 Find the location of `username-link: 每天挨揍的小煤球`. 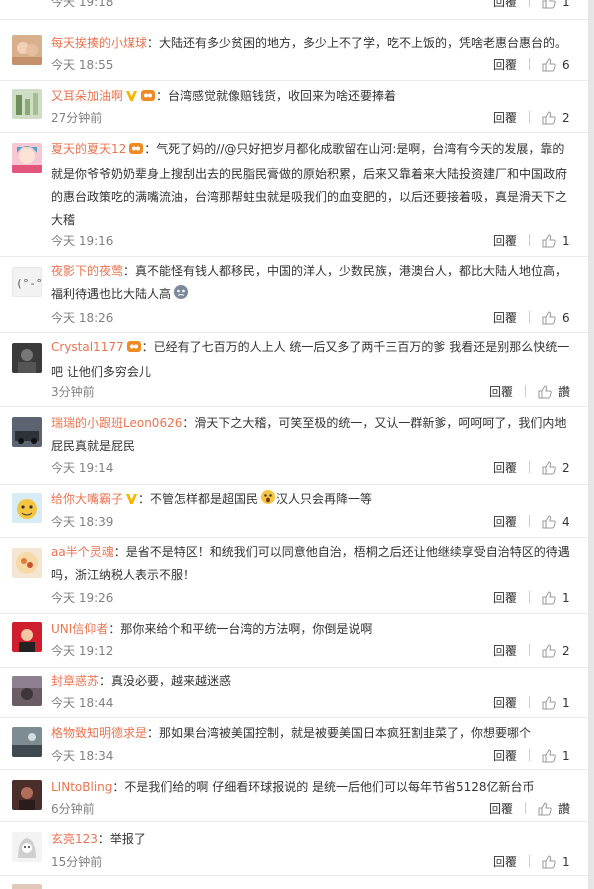

username-link: 每天挨揍的小煤球 is located at coordinates (99, 43).